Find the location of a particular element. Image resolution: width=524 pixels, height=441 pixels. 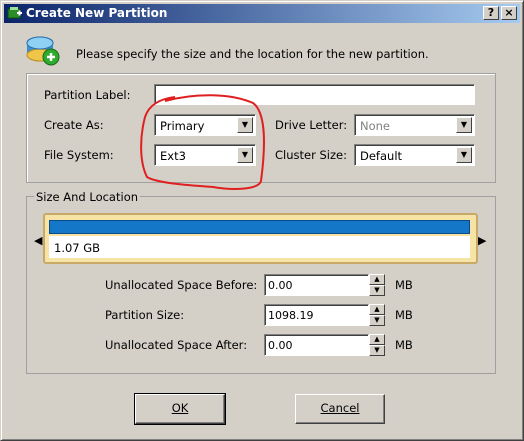

unallocated-before-label: Unallocated Space Before: is located at coordinates (181, 285).